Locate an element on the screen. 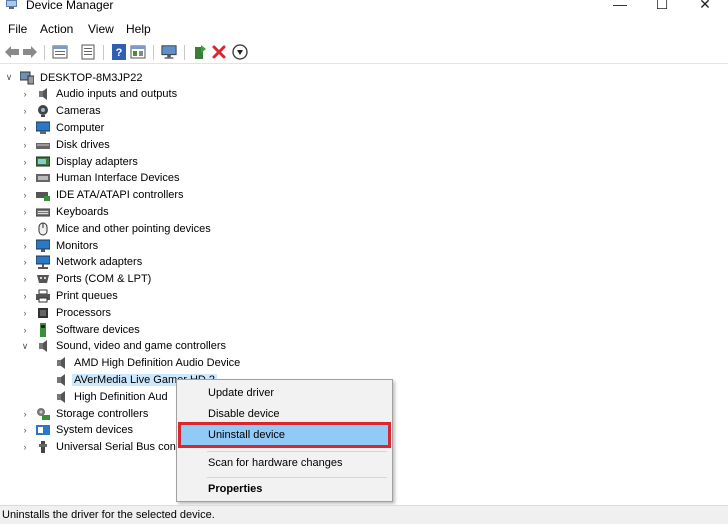 The image size is (728, 524). storage-icon is located at coordinates (43, 414).